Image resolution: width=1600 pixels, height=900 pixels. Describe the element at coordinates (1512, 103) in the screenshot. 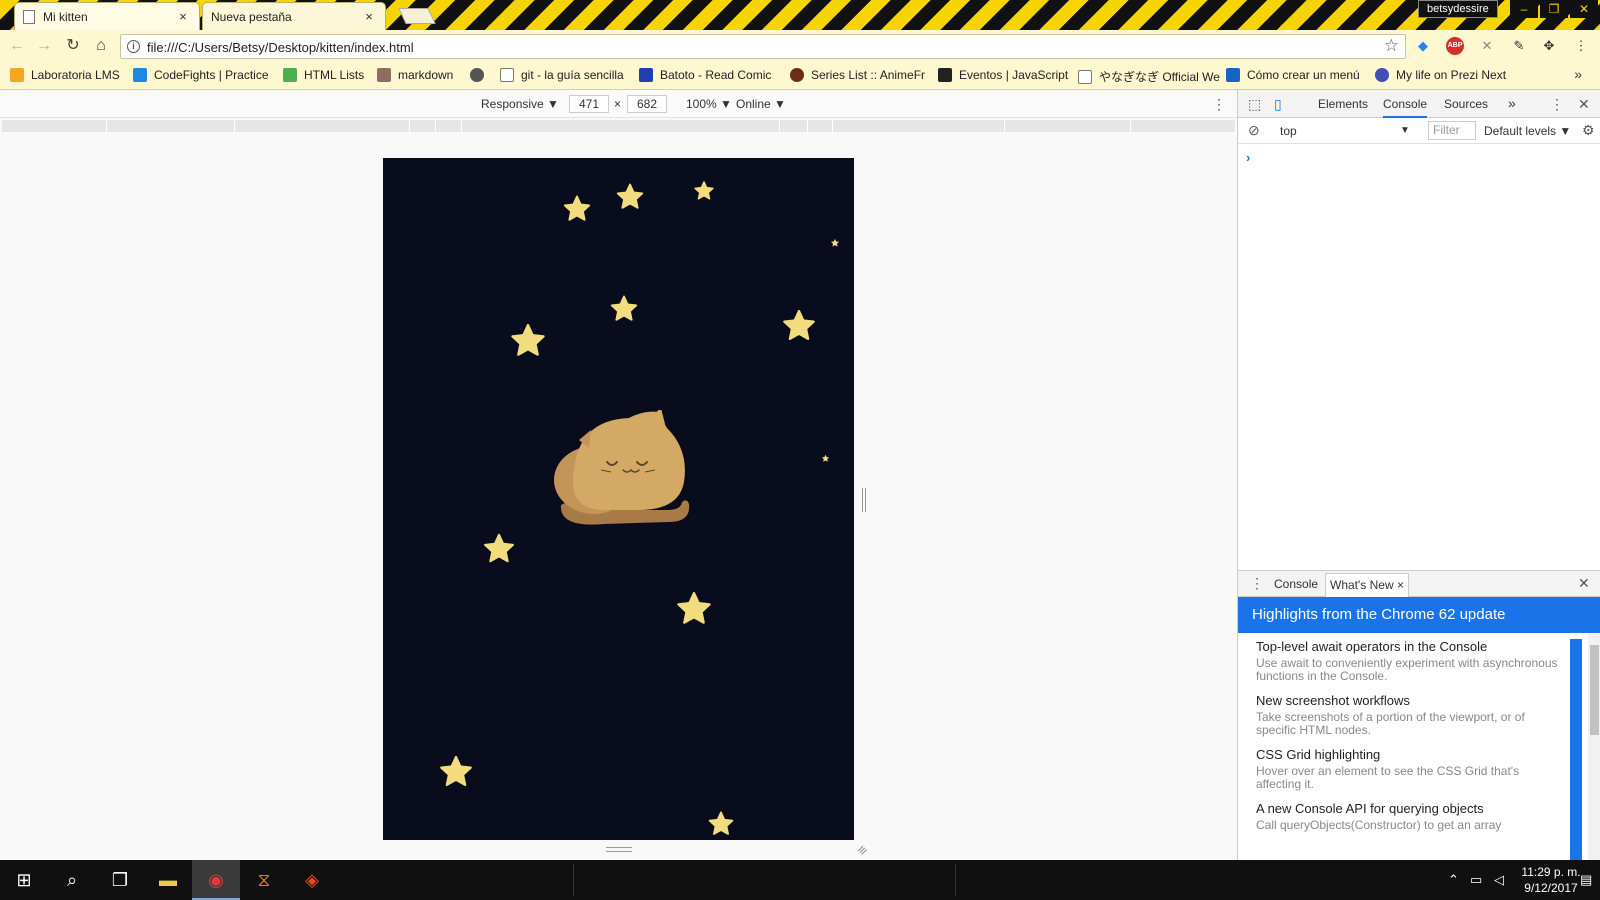

I see `more-tabs-icon: »` at that location.